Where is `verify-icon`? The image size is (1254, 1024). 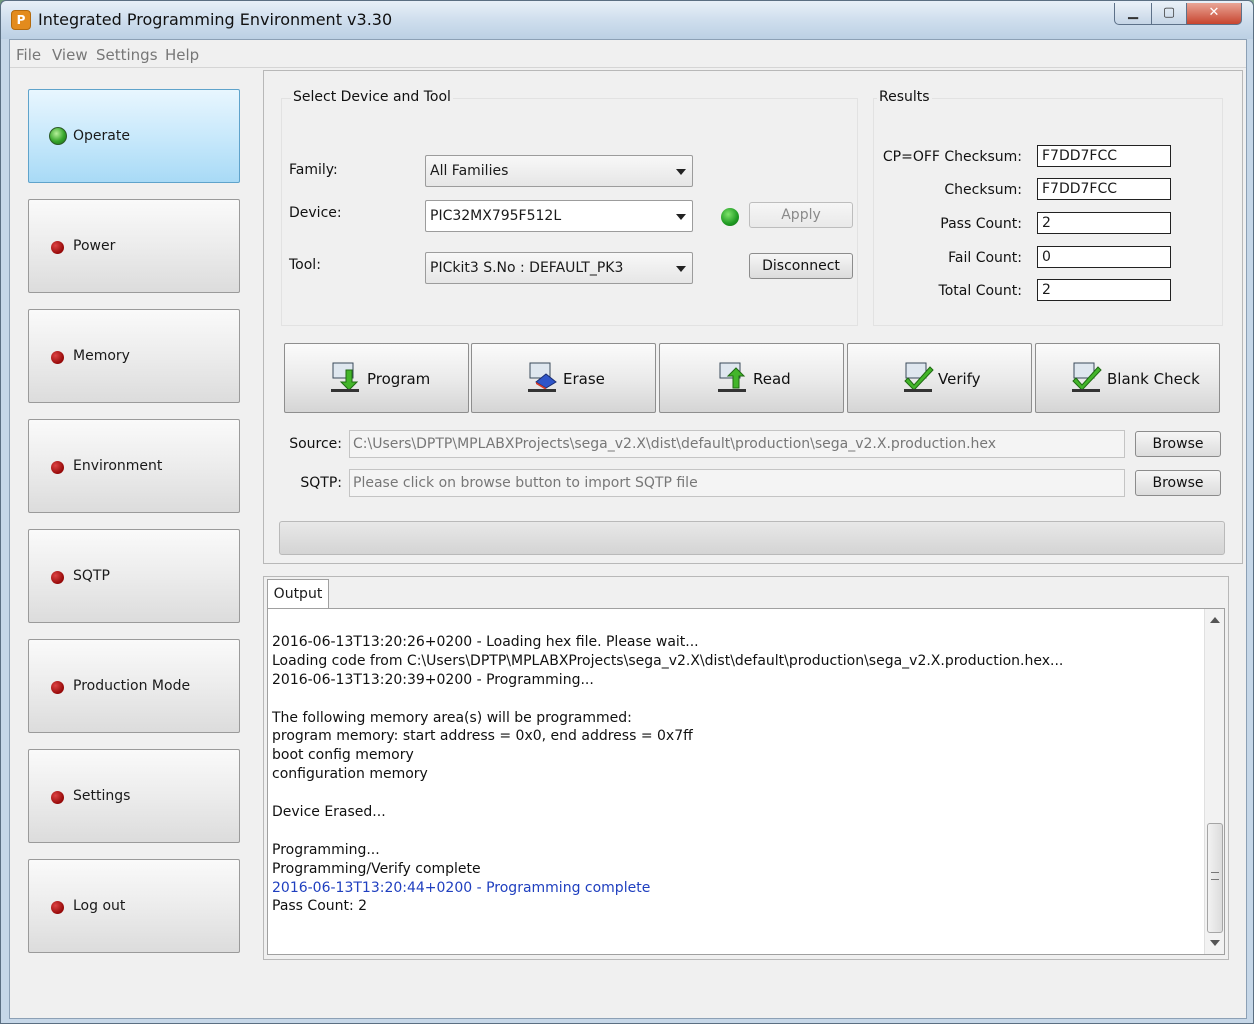 verify-icon is located at coordinates (919, 377).